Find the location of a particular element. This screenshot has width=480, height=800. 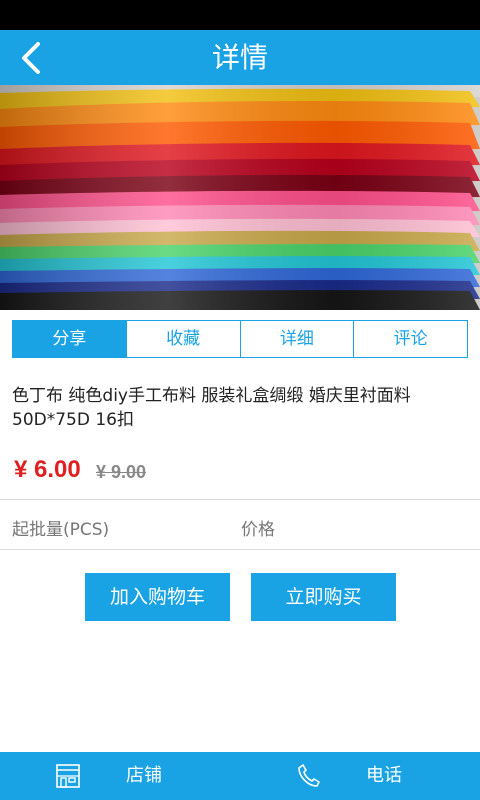

chevron-left-icon is located at coordinates (31, 58).